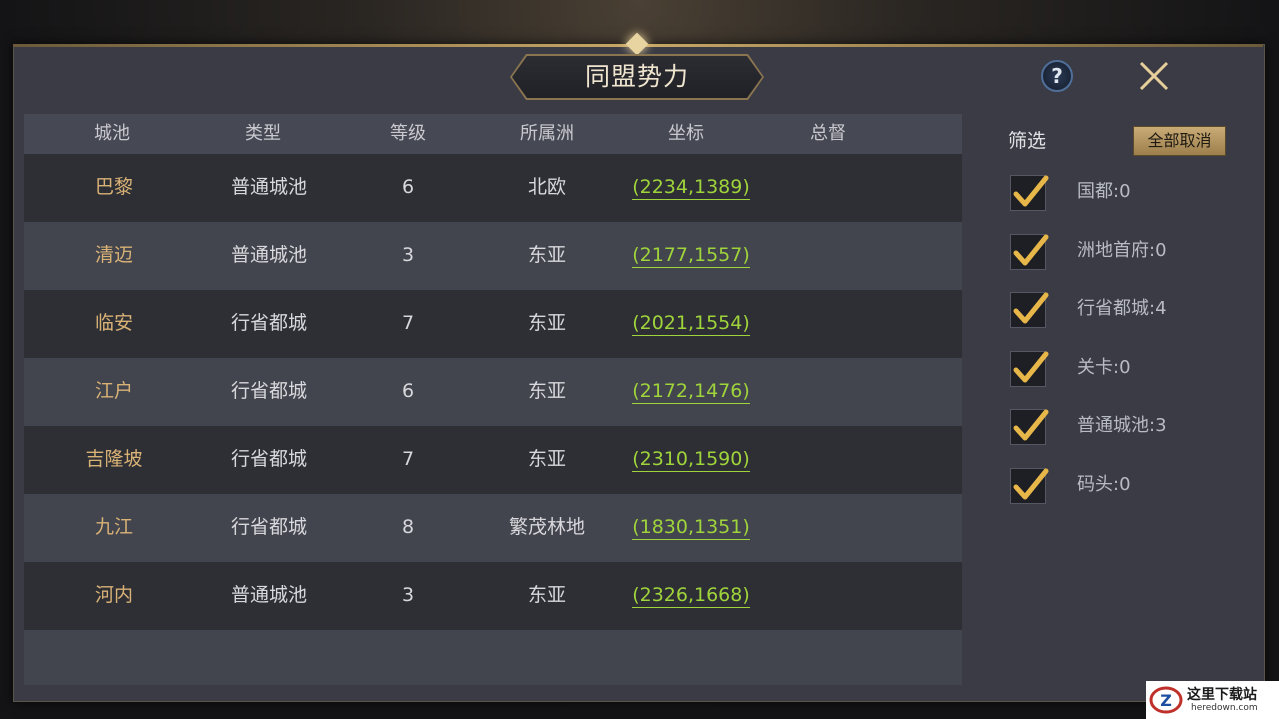 The width and height of the screenshot is (1279, 719). I want to click on coord-link: (2021,1554), so click(691, 324).